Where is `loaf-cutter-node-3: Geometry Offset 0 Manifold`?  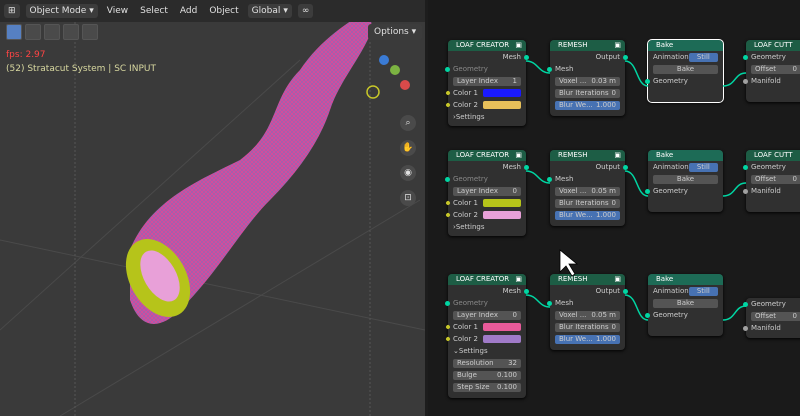 loaf-cutter-node-3: Geometry Offset 0 Manifold is located at coordinates (771, 318).